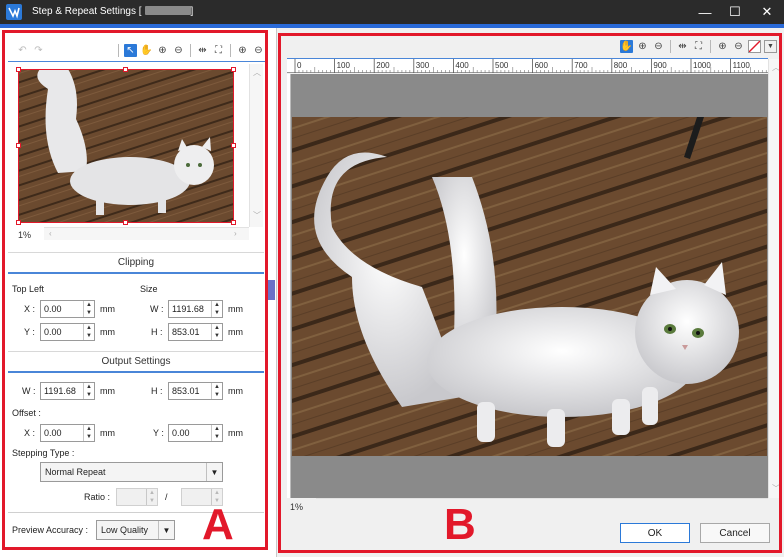 The image size is (784, 557). I want to click on ruler-tick-label: 700, so click(581, 65).